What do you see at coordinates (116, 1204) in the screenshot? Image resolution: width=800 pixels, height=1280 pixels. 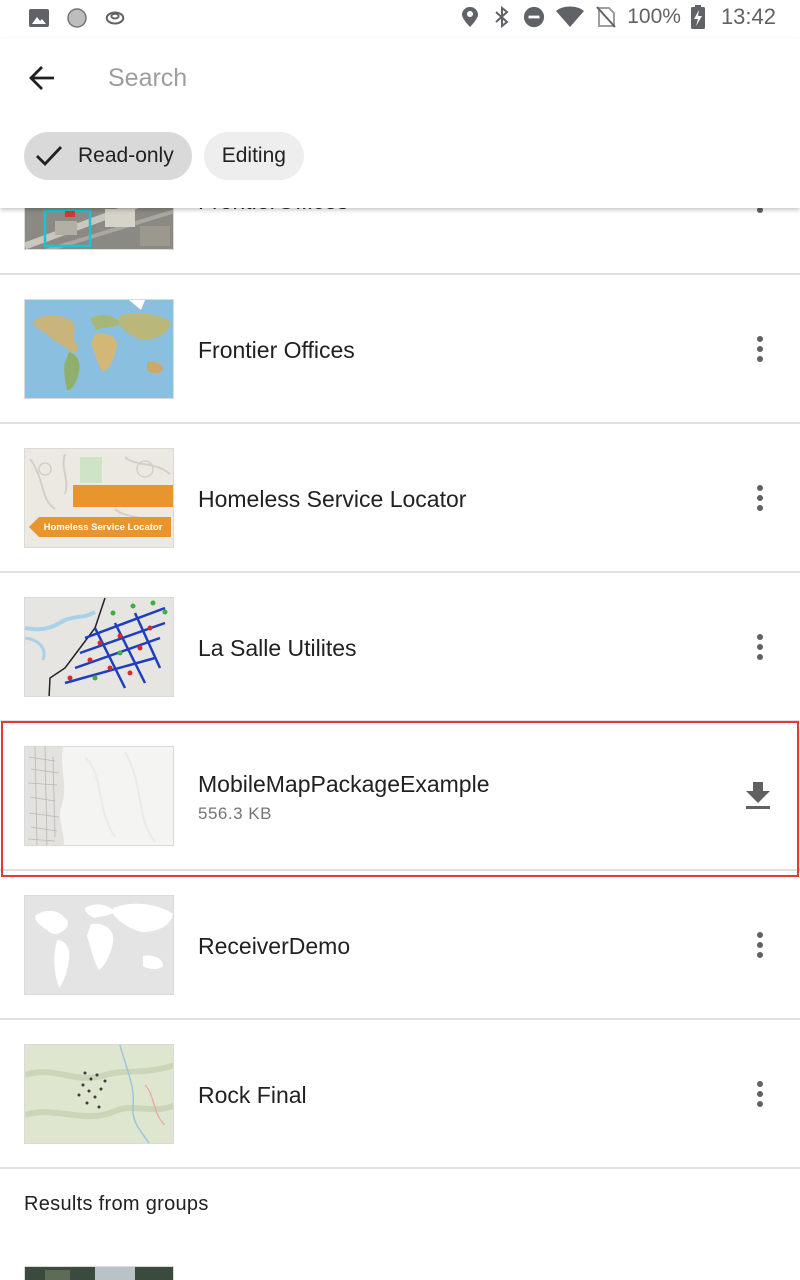 I see `section-header-groups: Results from groups` at bounding box center [116, 1204].